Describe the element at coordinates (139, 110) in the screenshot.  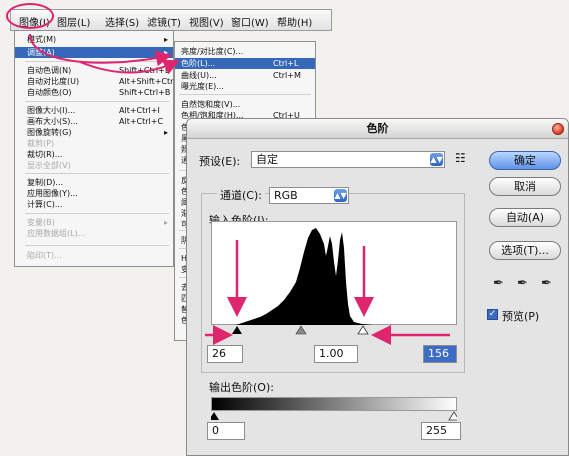
I see `menu-item-shortcut: Alt+Ctrl+I` at that location.